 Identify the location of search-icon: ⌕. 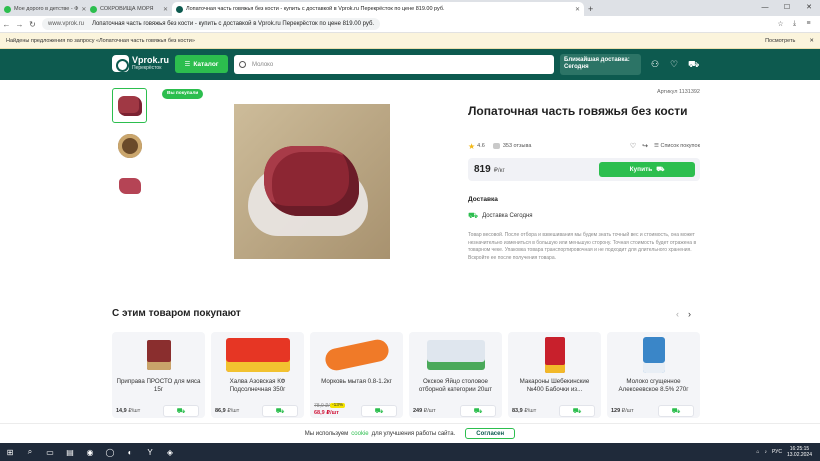
(30, 452).